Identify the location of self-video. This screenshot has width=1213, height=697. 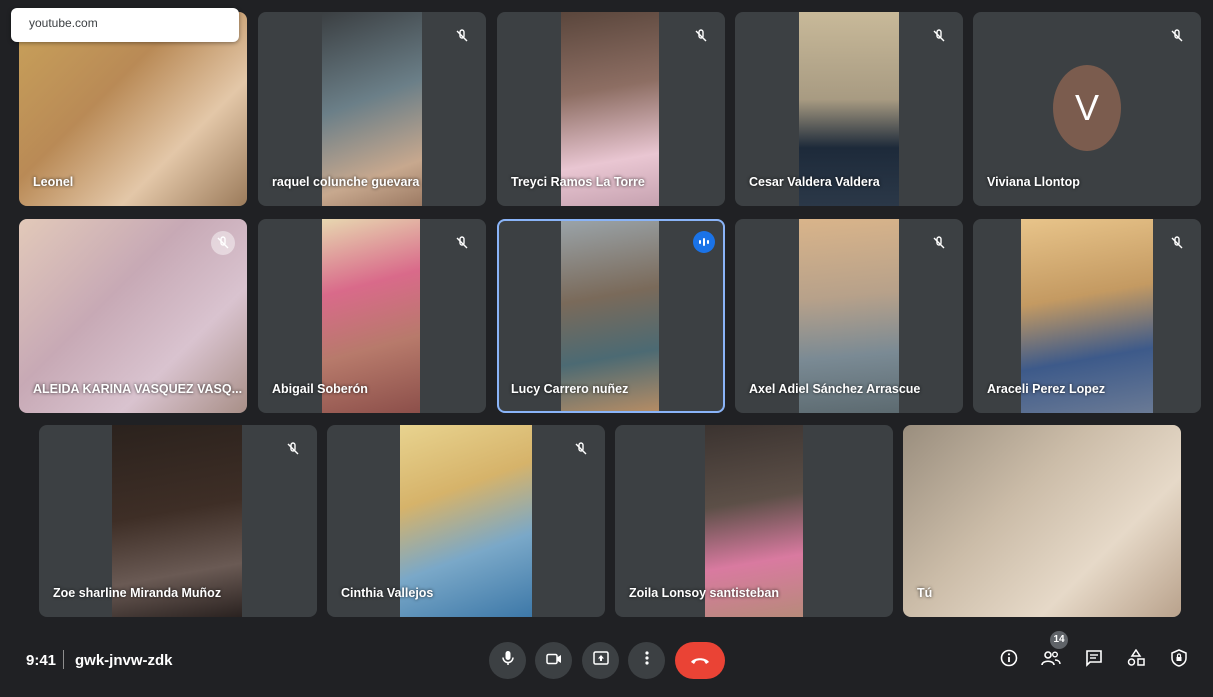
(1042, 521).